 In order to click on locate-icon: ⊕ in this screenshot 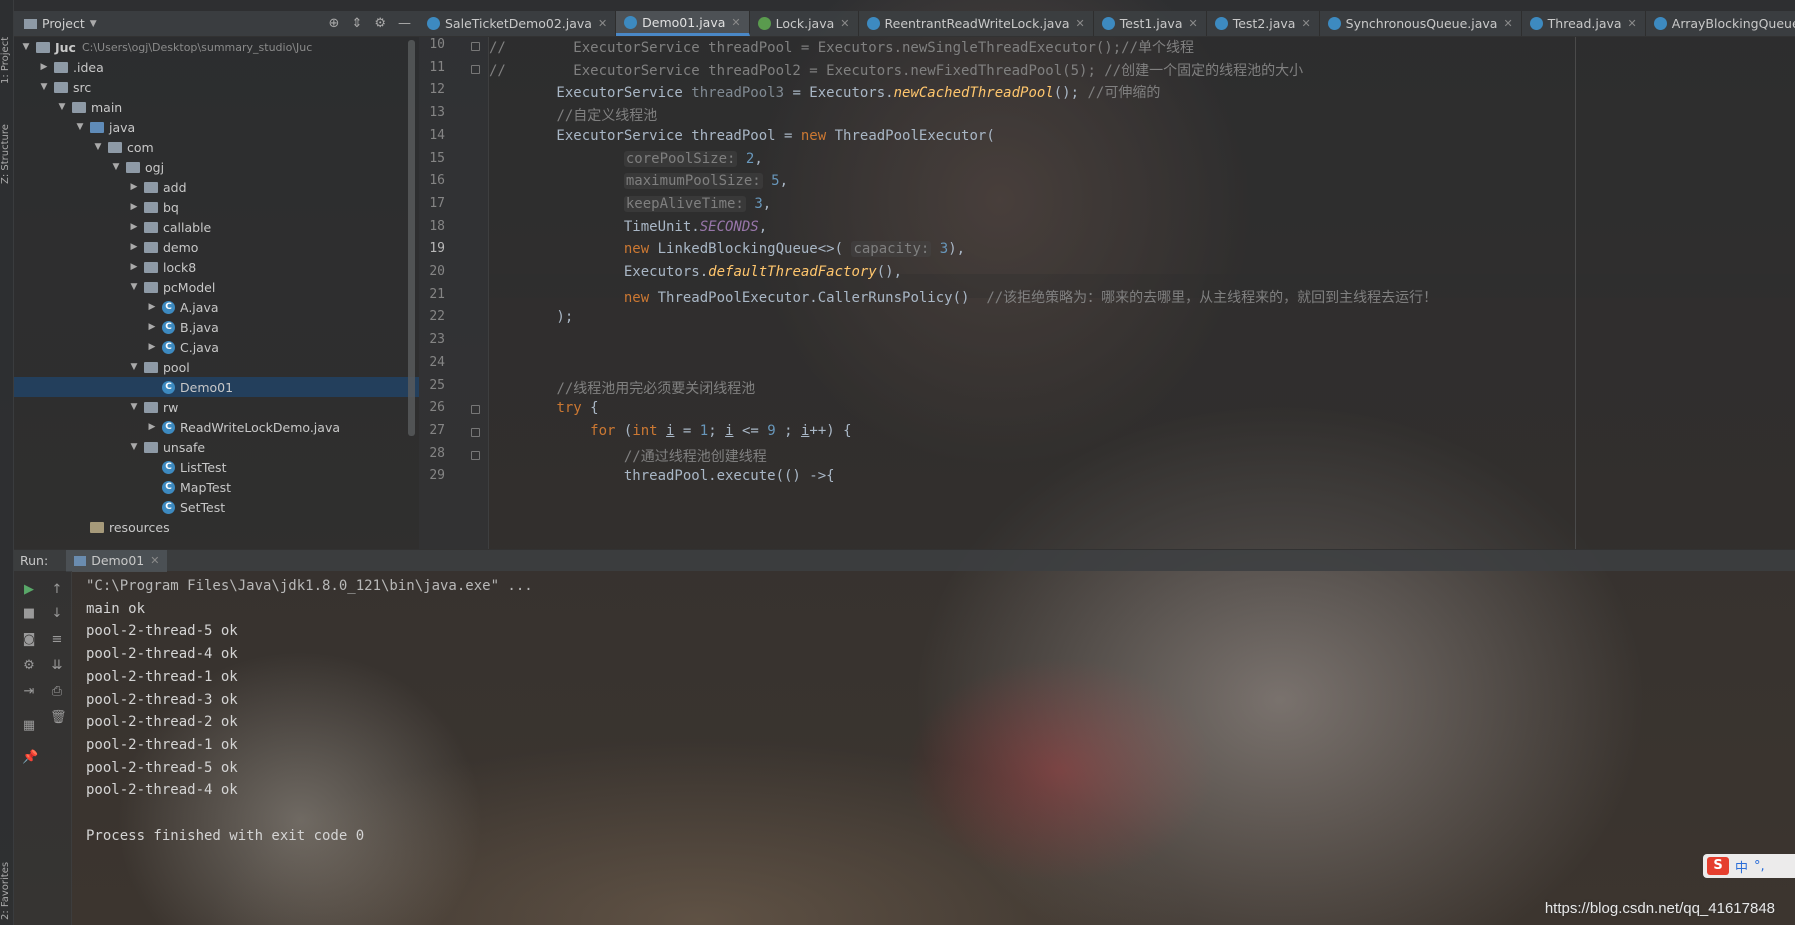, I will do `click(334, 23)`.